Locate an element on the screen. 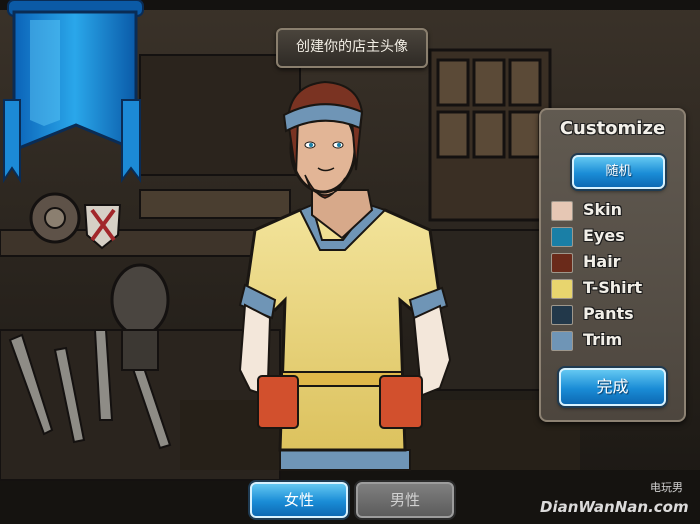  t-shirt-swatch is located at coordinates (562, 289).